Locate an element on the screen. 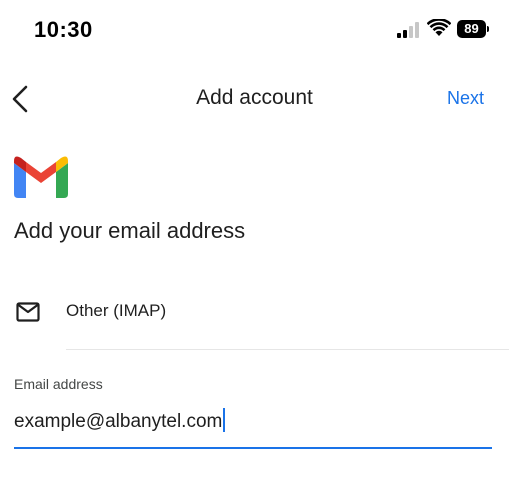  email-input: example@albanytel.com is located at coordinates (120, 420).